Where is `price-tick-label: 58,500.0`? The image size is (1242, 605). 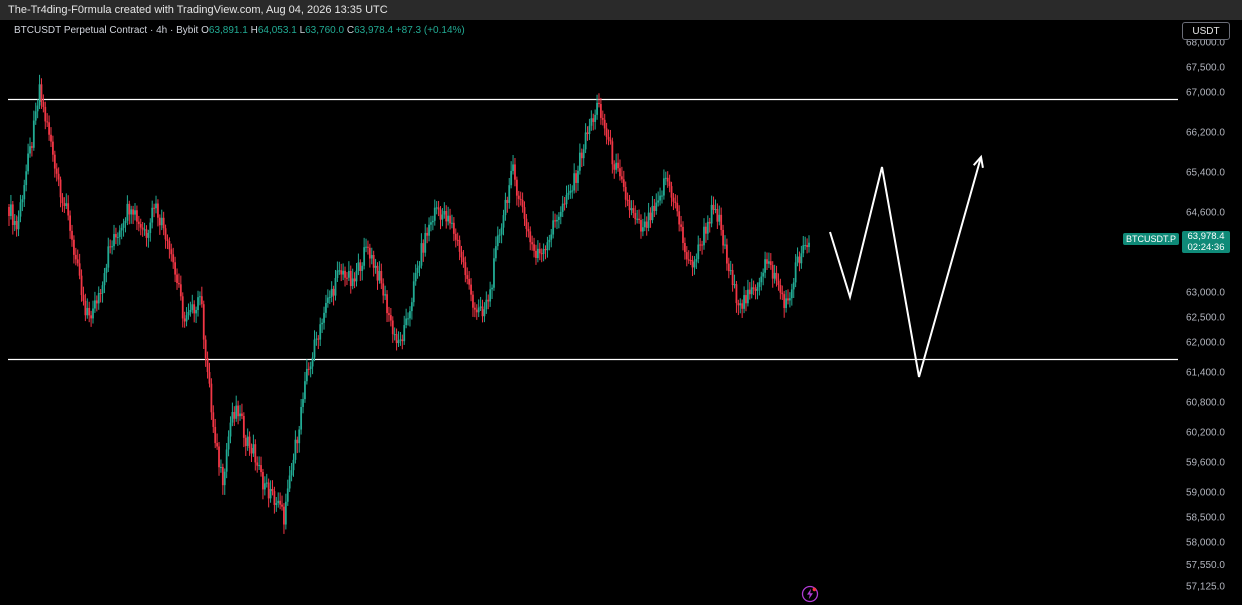
price-tick-label: 58,500.0 is located at coordinates (1205, 518).